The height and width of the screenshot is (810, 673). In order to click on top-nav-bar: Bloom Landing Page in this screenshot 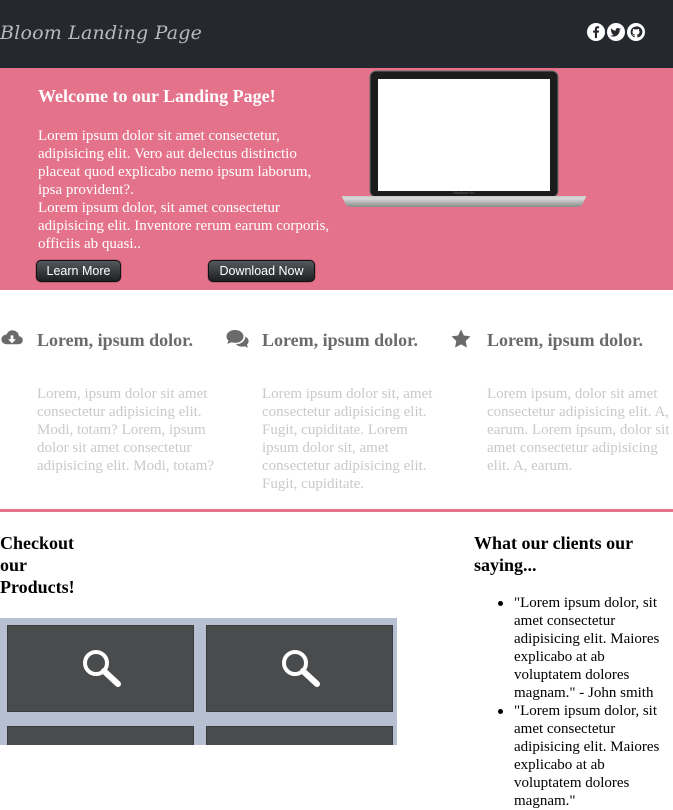, I will do `click(336, 34)`.